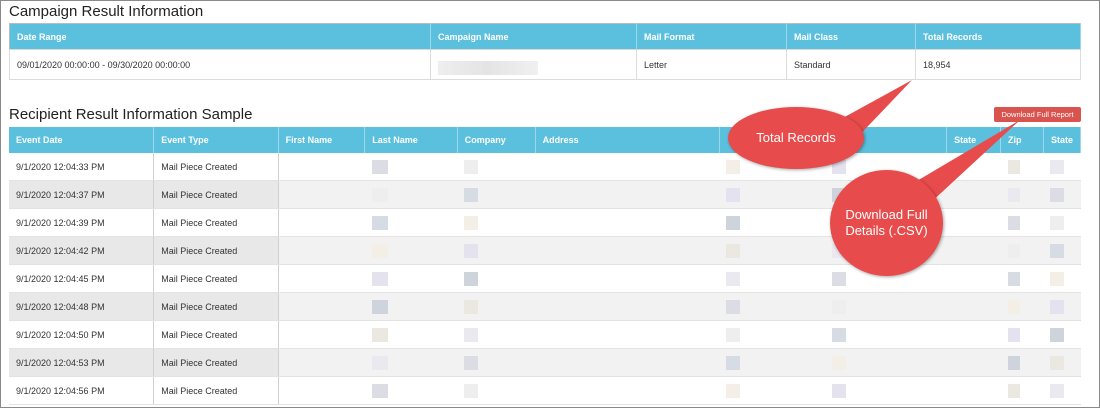 The height and width of the screenshot is (408, 1100). Describe the element at coordinates (545, 167) in the screenshot. I see `table-row: 9/1/2020 12:04:33 PM Mail Piece Created` at that location.